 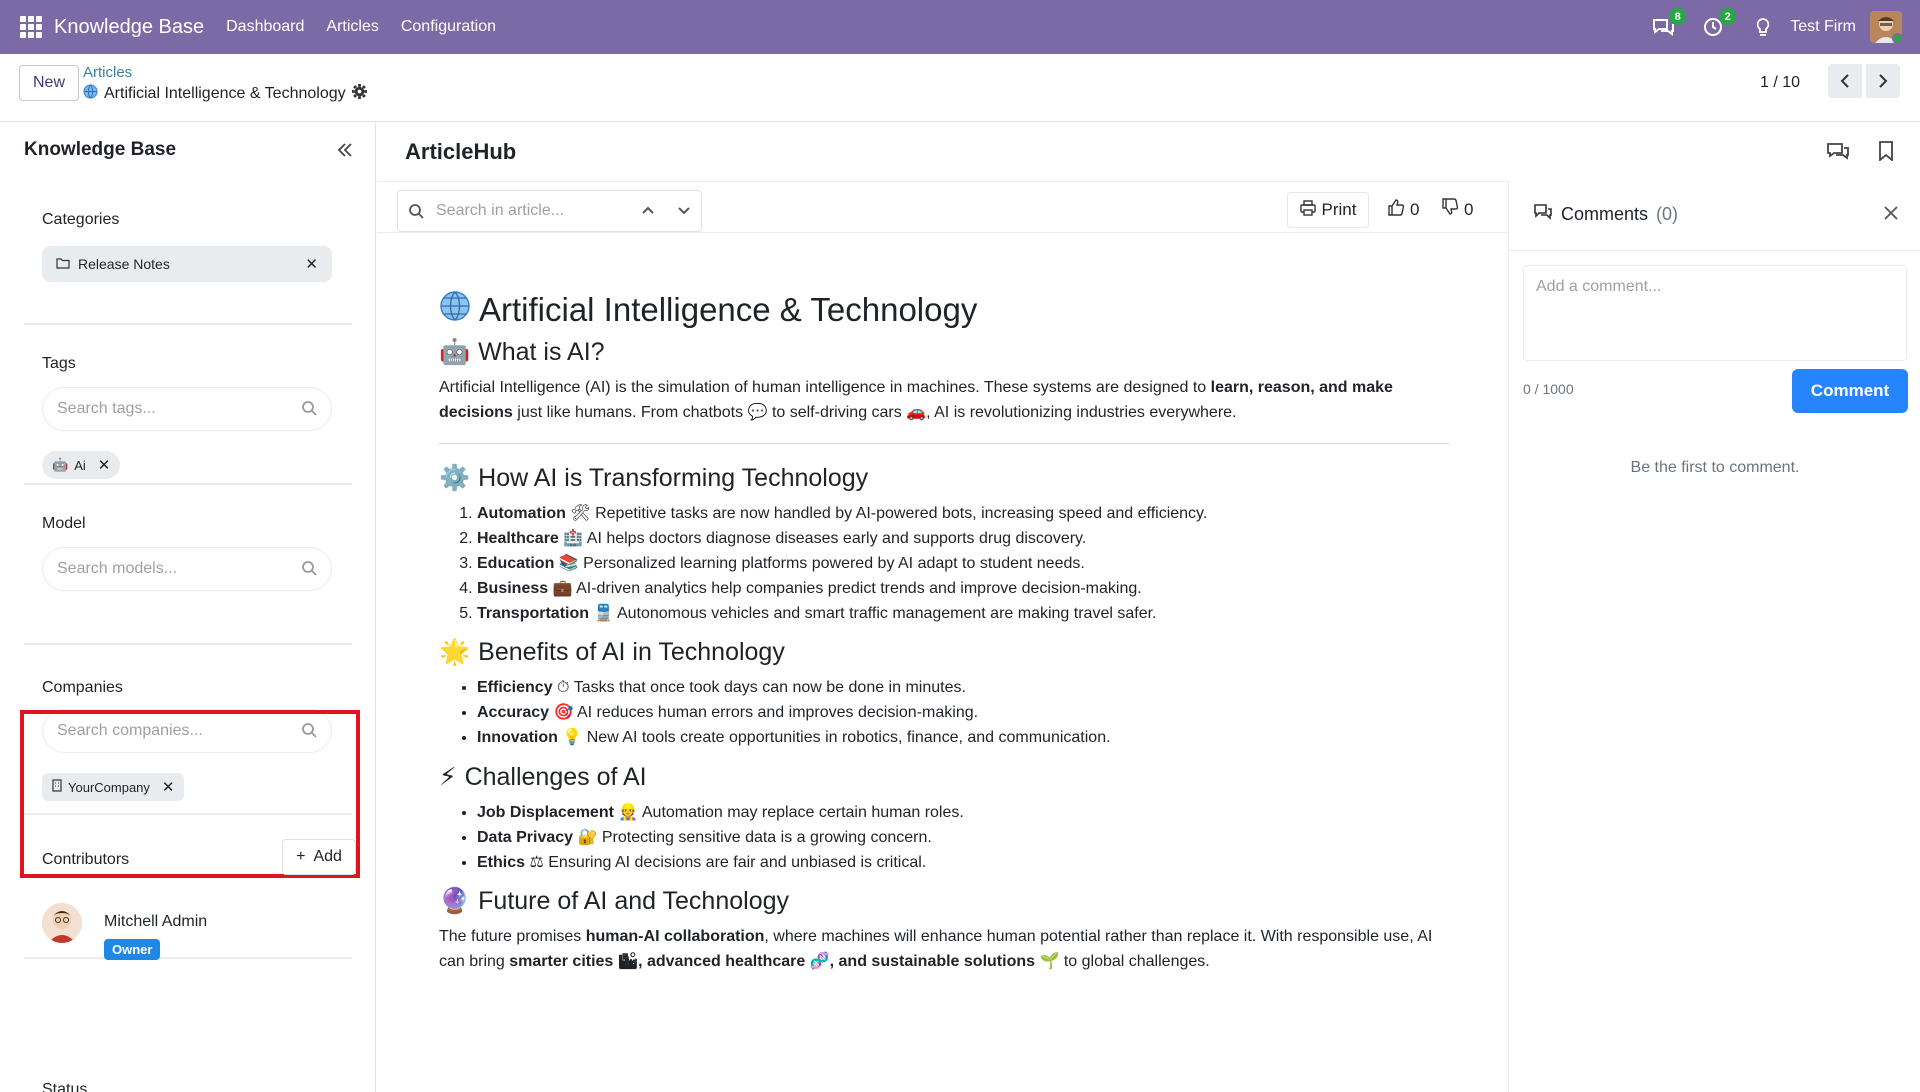 What do you see at coordinates (1678, 16) in the screenshot?
I see `messages-badge: 8` at bounding box center [1678, 16].